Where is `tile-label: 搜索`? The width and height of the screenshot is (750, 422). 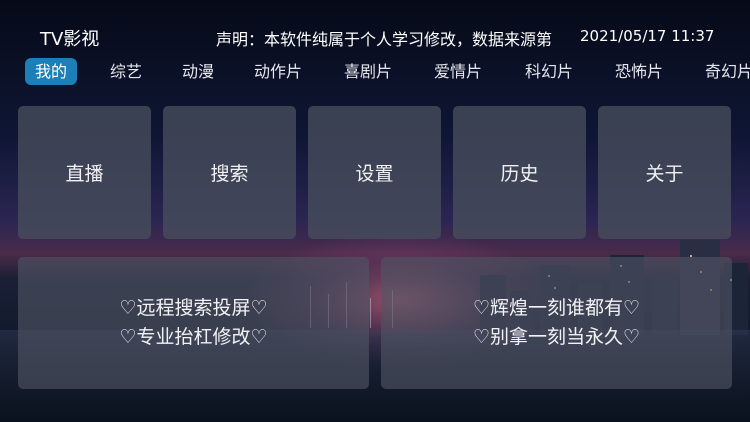
tile-label: 搜索 is located at coordinates (229, 174).